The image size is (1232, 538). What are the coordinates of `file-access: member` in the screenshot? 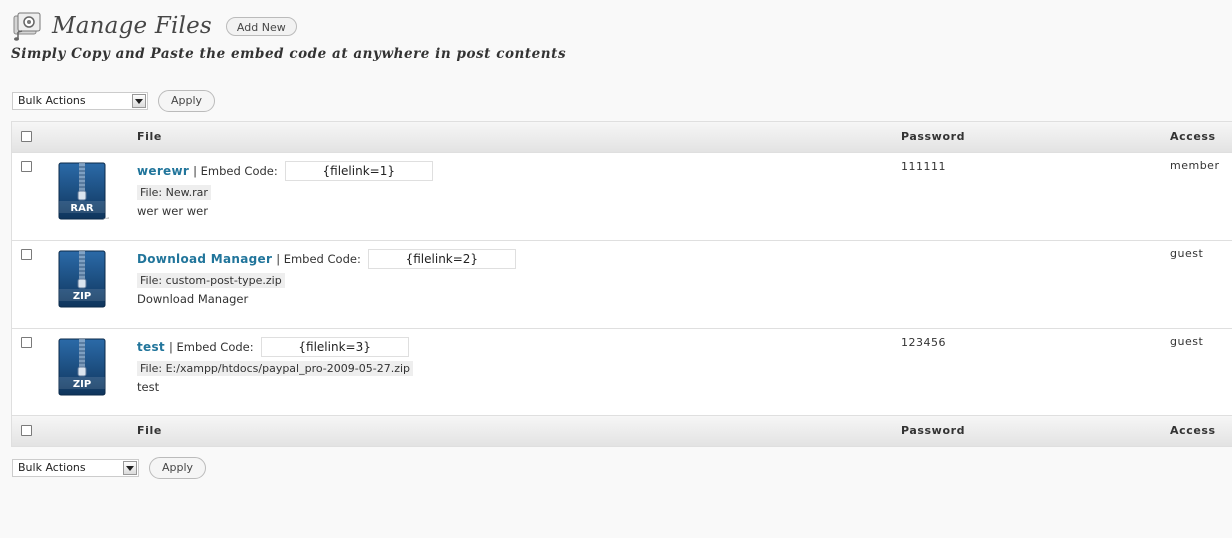 It's located at (1195, 165).